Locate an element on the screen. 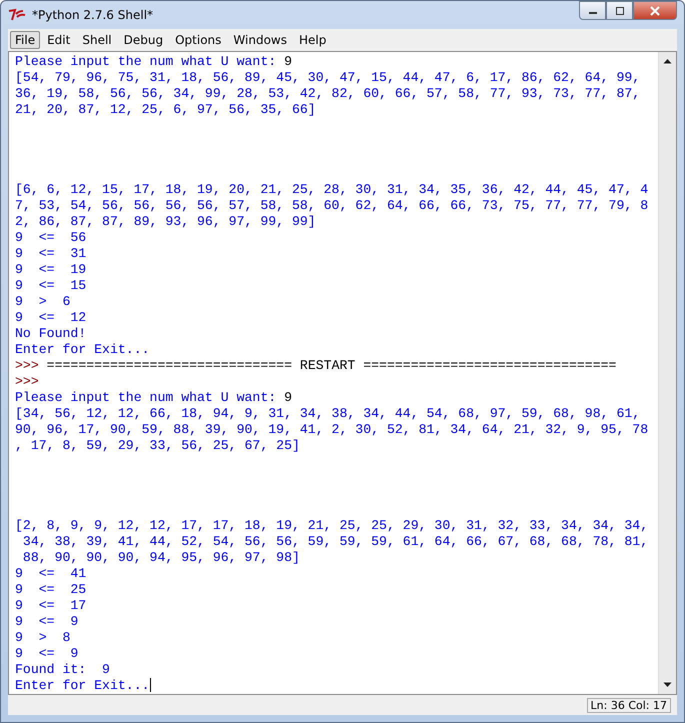 This screenshot has width=685, height=723. close-icon is located at coordinates (655, 11).